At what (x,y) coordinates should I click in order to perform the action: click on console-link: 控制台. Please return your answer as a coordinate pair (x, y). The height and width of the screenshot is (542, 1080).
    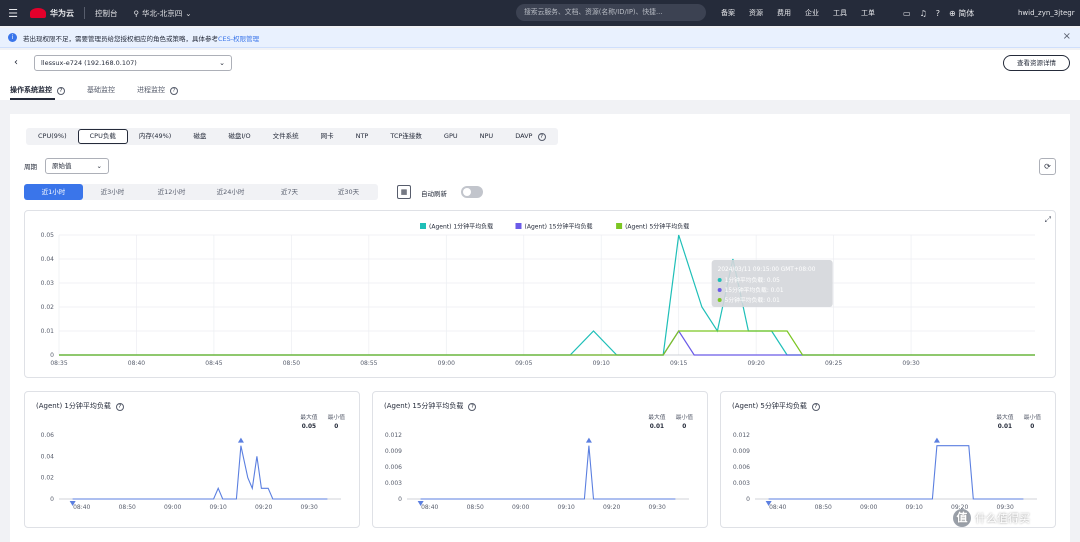
    Looking at the image, I should click on (106, 13).